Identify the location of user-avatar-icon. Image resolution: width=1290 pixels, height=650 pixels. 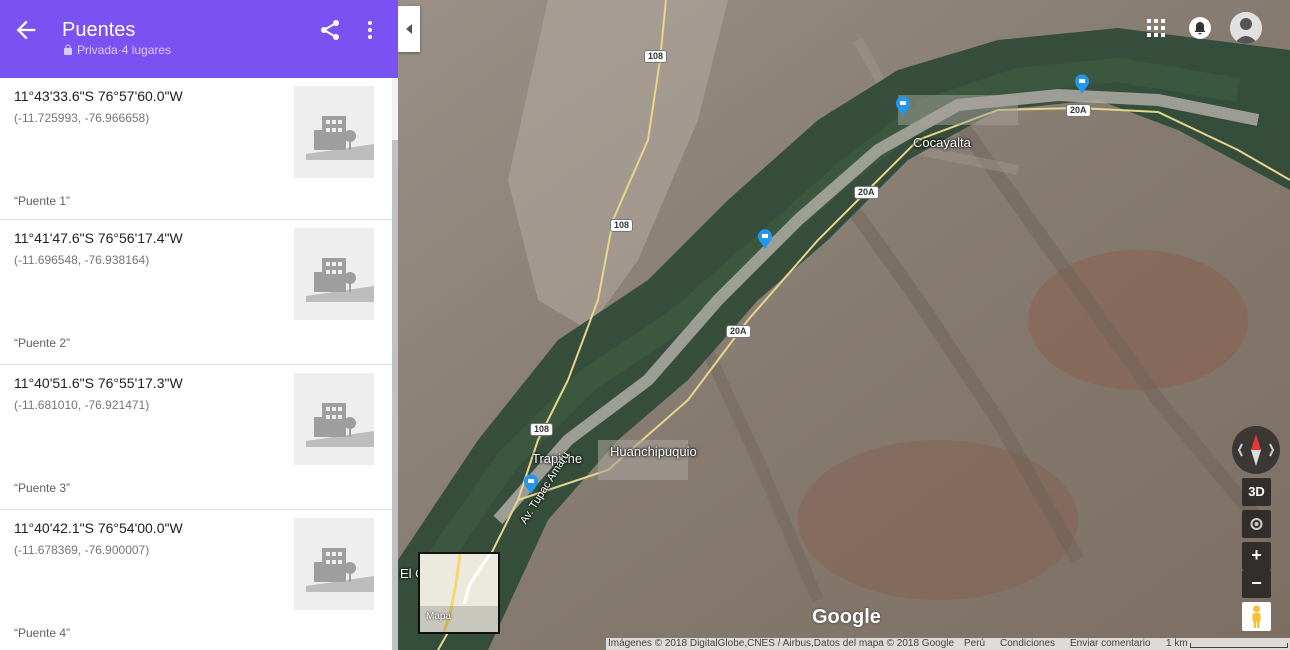
(1246, 28).